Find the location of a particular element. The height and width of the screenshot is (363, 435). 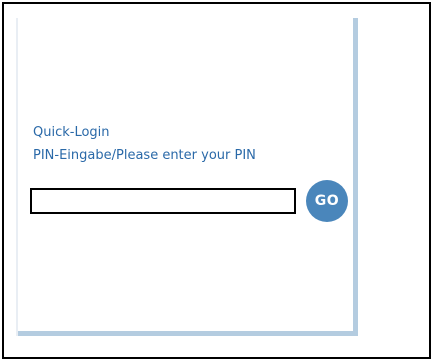

go-button: GO is located at coordinates (327, 201).